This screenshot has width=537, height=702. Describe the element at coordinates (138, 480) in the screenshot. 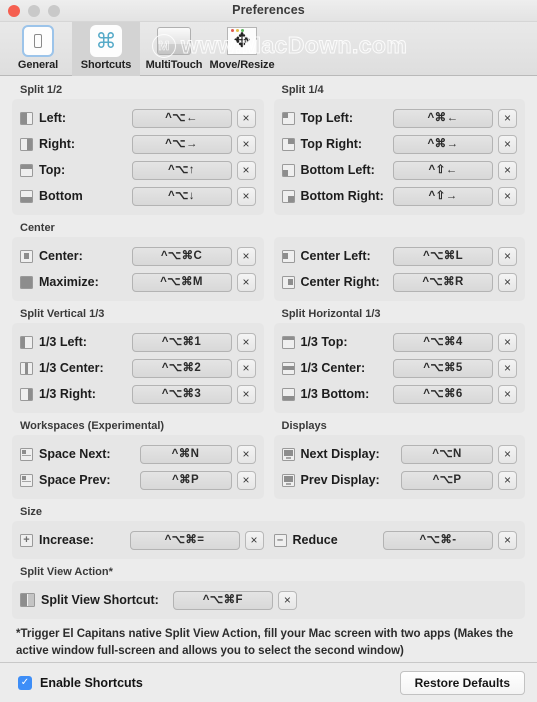

I see `shortcut-row-space-prev: Space Prev: ^⌘P ×` at that location.